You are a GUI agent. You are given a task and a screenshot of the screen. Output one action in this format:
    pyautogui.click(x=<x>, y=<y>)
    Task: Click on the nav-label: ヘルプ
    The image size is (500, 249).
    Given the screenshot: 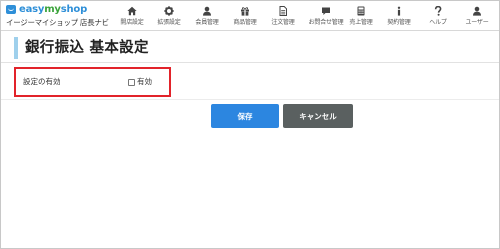 What is the action you would take?
    pyautogui.click(x=438, y=22)
    